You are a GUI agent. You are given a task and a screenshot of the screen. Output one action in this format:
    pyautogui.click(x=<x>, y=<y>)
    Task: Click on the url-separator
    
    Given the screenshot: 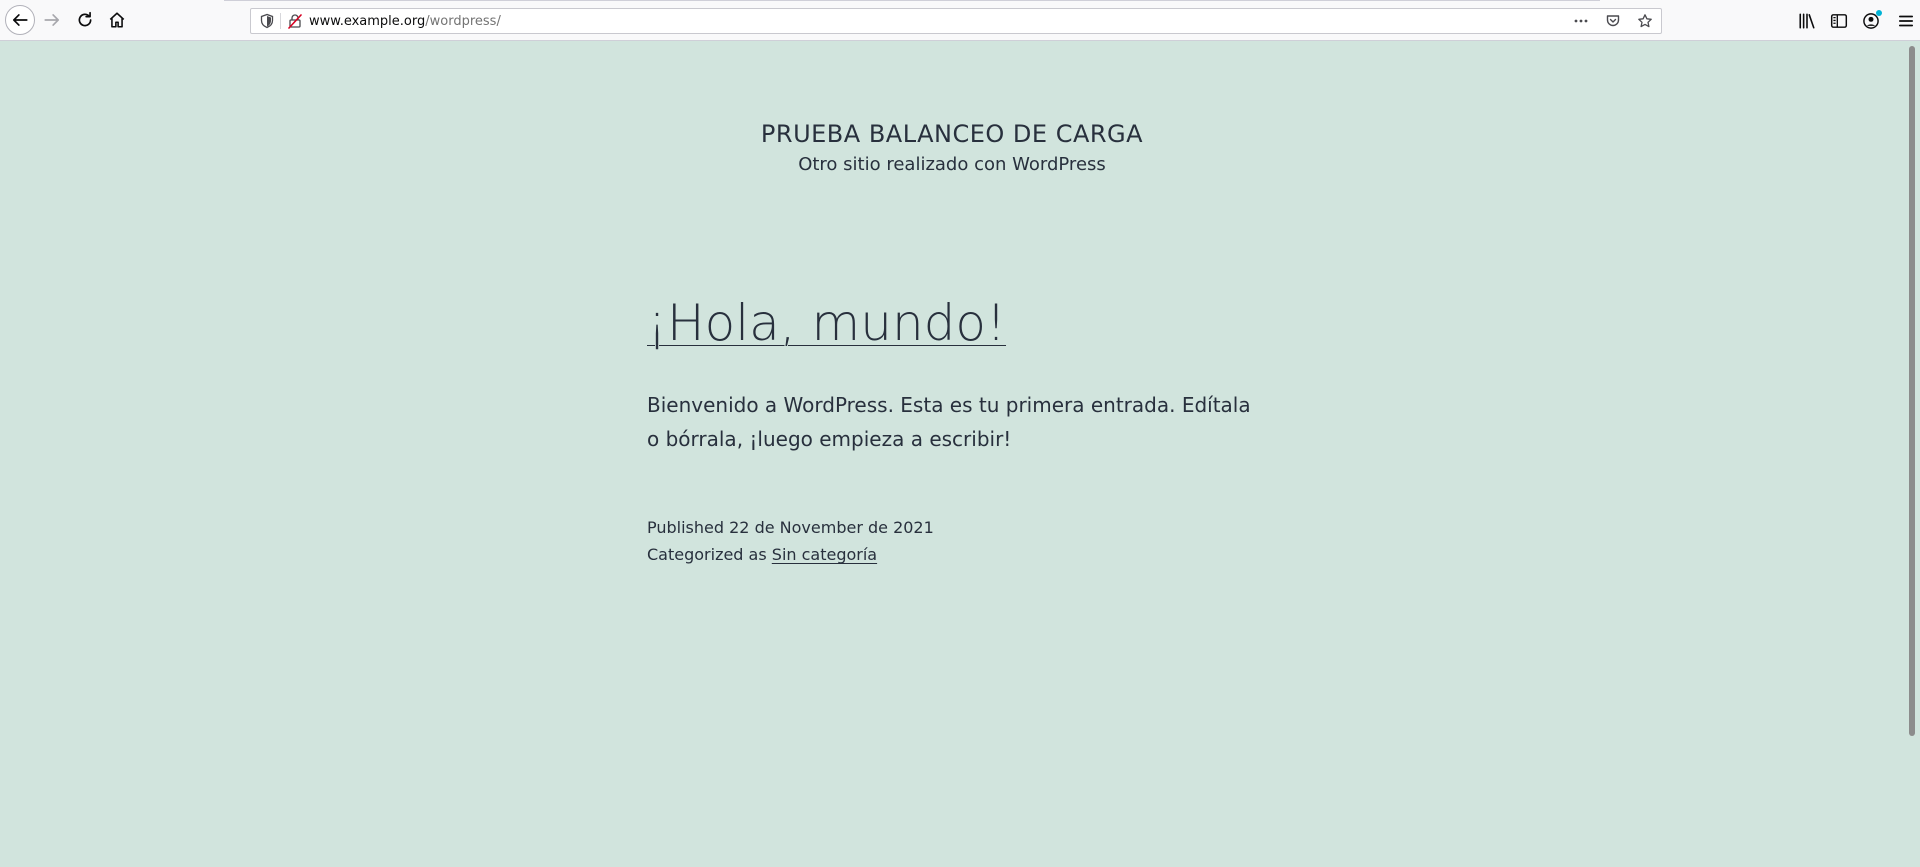 What is the action you would take?
    pyautogui.click(x=280, y=21)
    